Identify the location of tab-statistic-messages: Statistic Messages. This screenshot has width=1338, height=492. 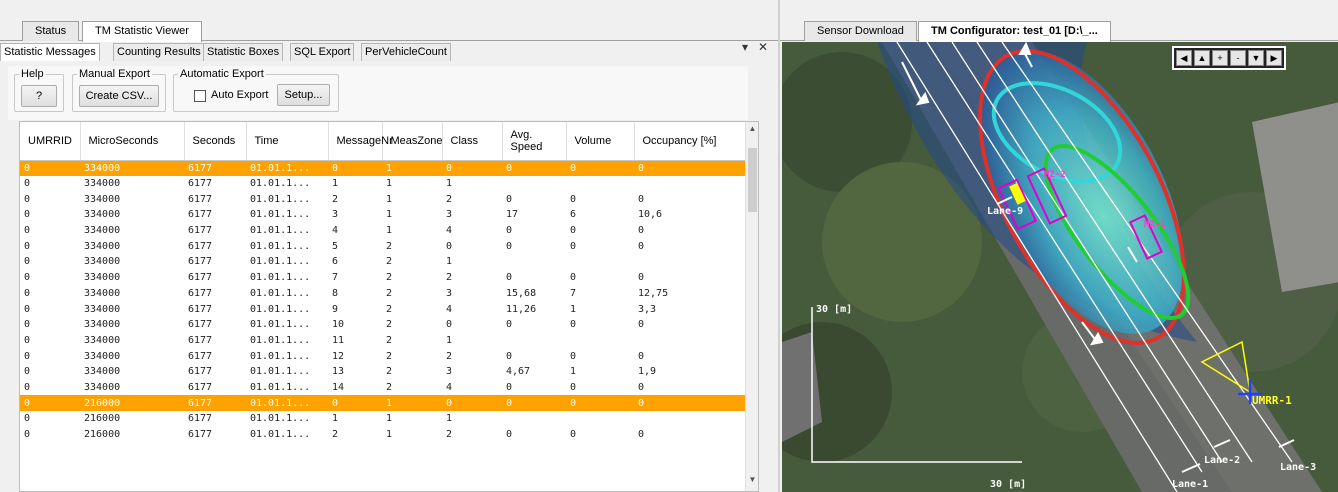
(50, 52).